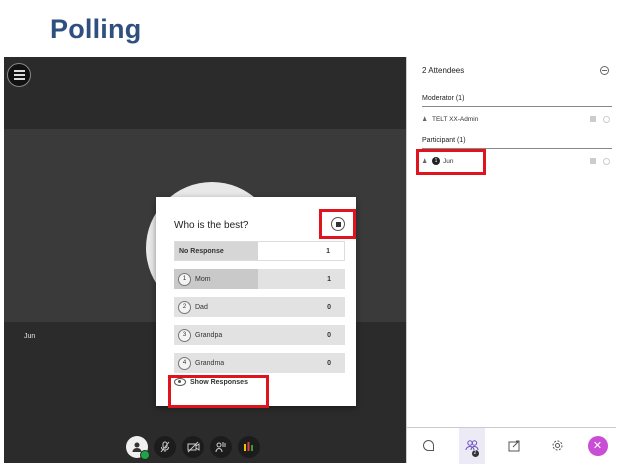 Image resolution: width=619 pixels, height=465 pixels. I want to click on session-controls, so click(193, 447).